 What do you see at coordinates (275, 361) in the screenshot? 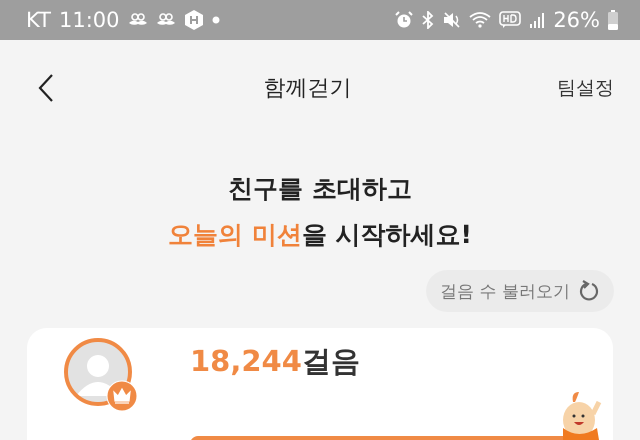
I see `step-count: 18,244걸음` at bounding box center [275, 361].